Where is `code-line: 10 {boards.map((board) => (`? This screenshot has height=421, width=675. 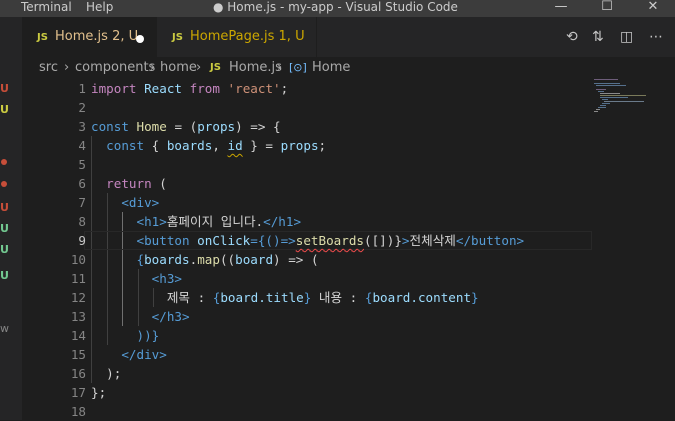 code-line: 10 {boards.map((board) => ( is located at coordinates (307, 259).